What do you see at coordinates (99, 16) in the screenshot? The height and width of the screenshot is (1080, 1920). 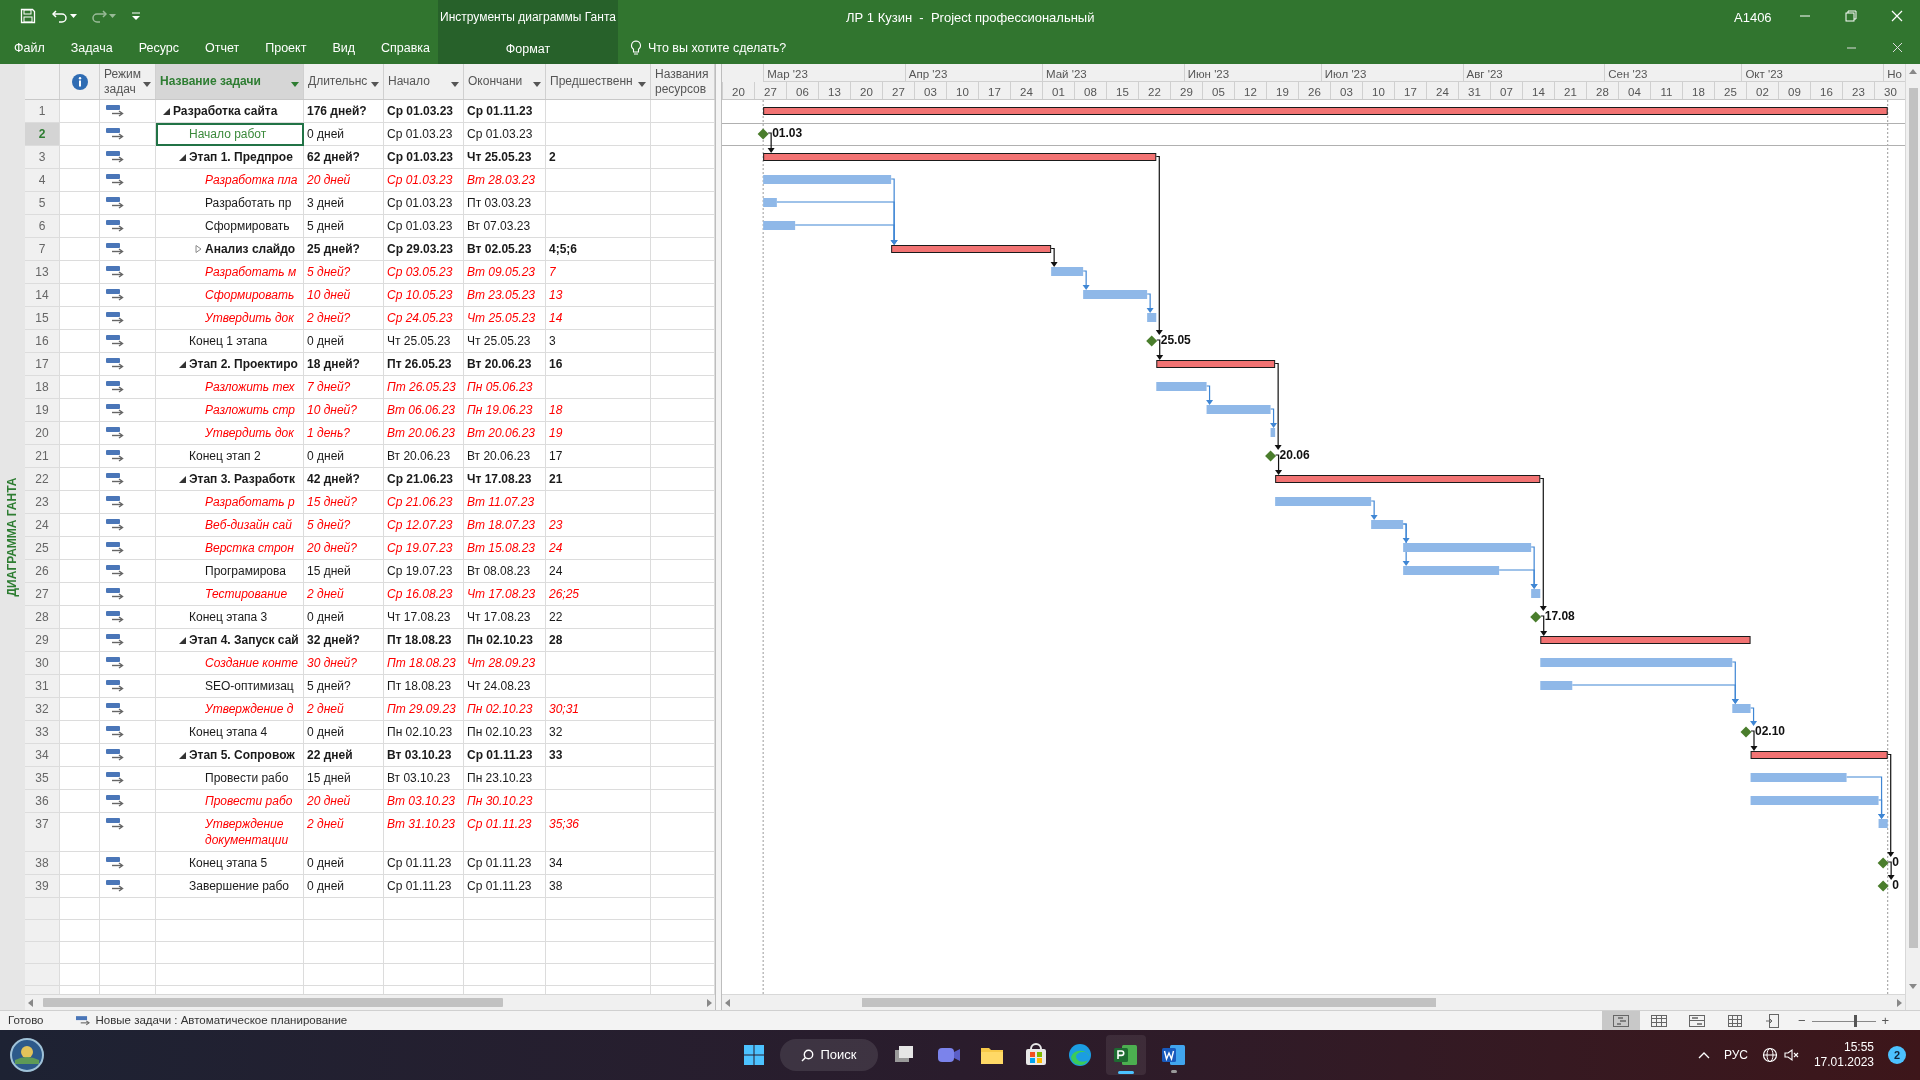 I see `redo-icon` at bounding box center [99, 16].